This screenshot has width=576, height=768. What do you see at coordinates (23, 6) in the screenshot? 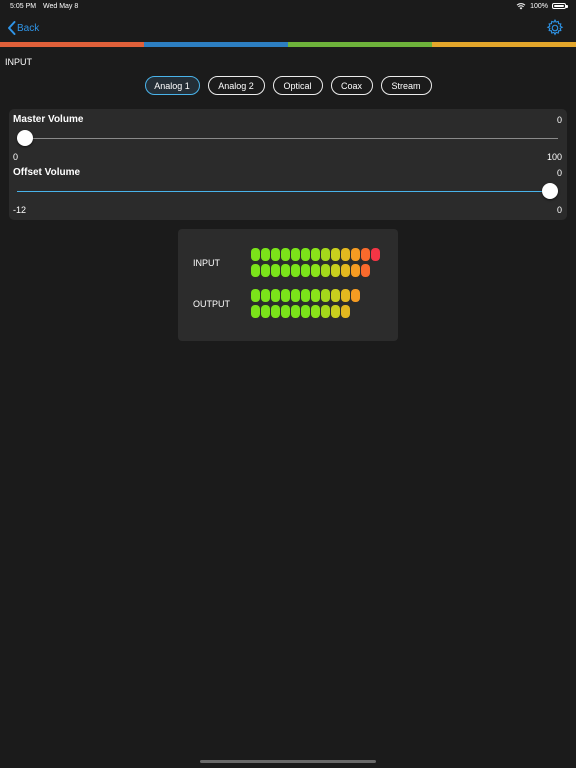
I see `status-time: 5:05 PM` at bounding box center [23, 6].